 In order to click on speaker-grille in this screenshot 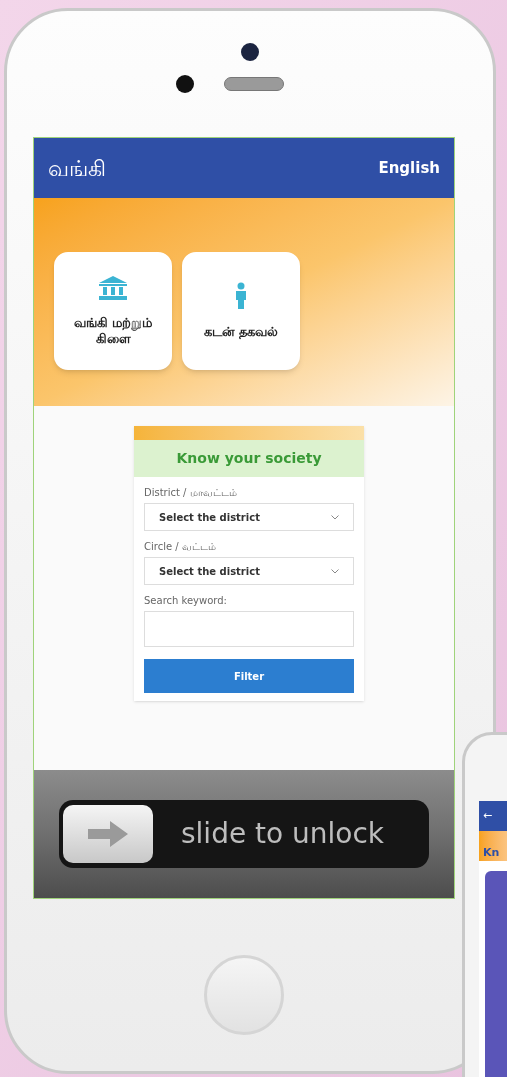, I will do `click(254, 84)`.